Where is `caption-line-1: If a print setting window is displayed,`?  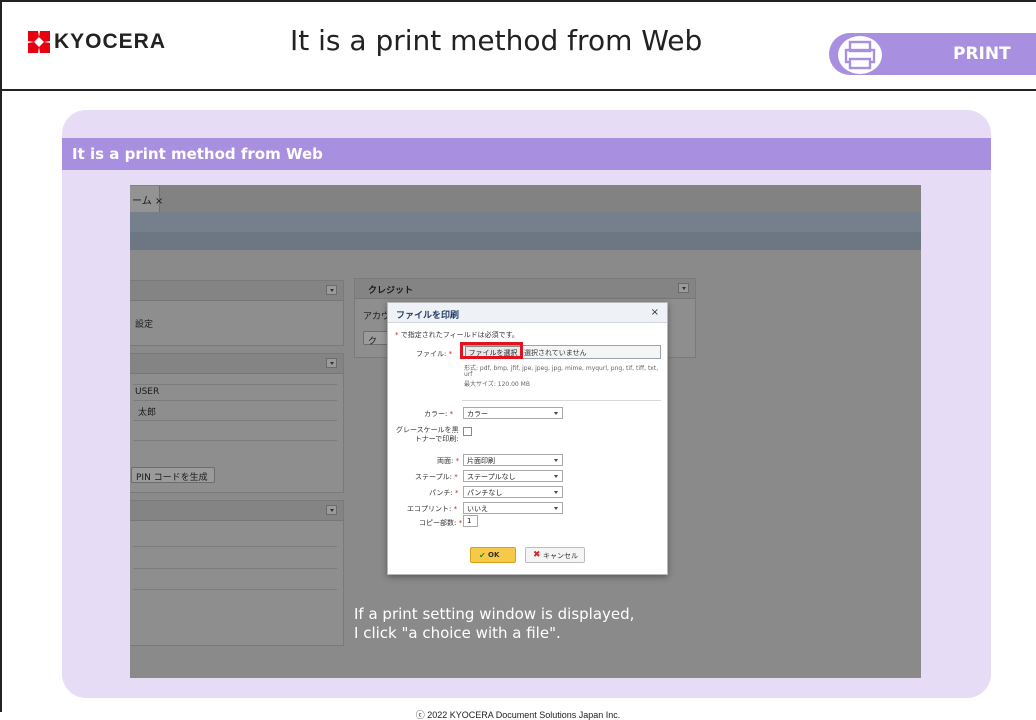
caption-line-1: If a print setting window is displayed, is located at coordinates (494, 614).